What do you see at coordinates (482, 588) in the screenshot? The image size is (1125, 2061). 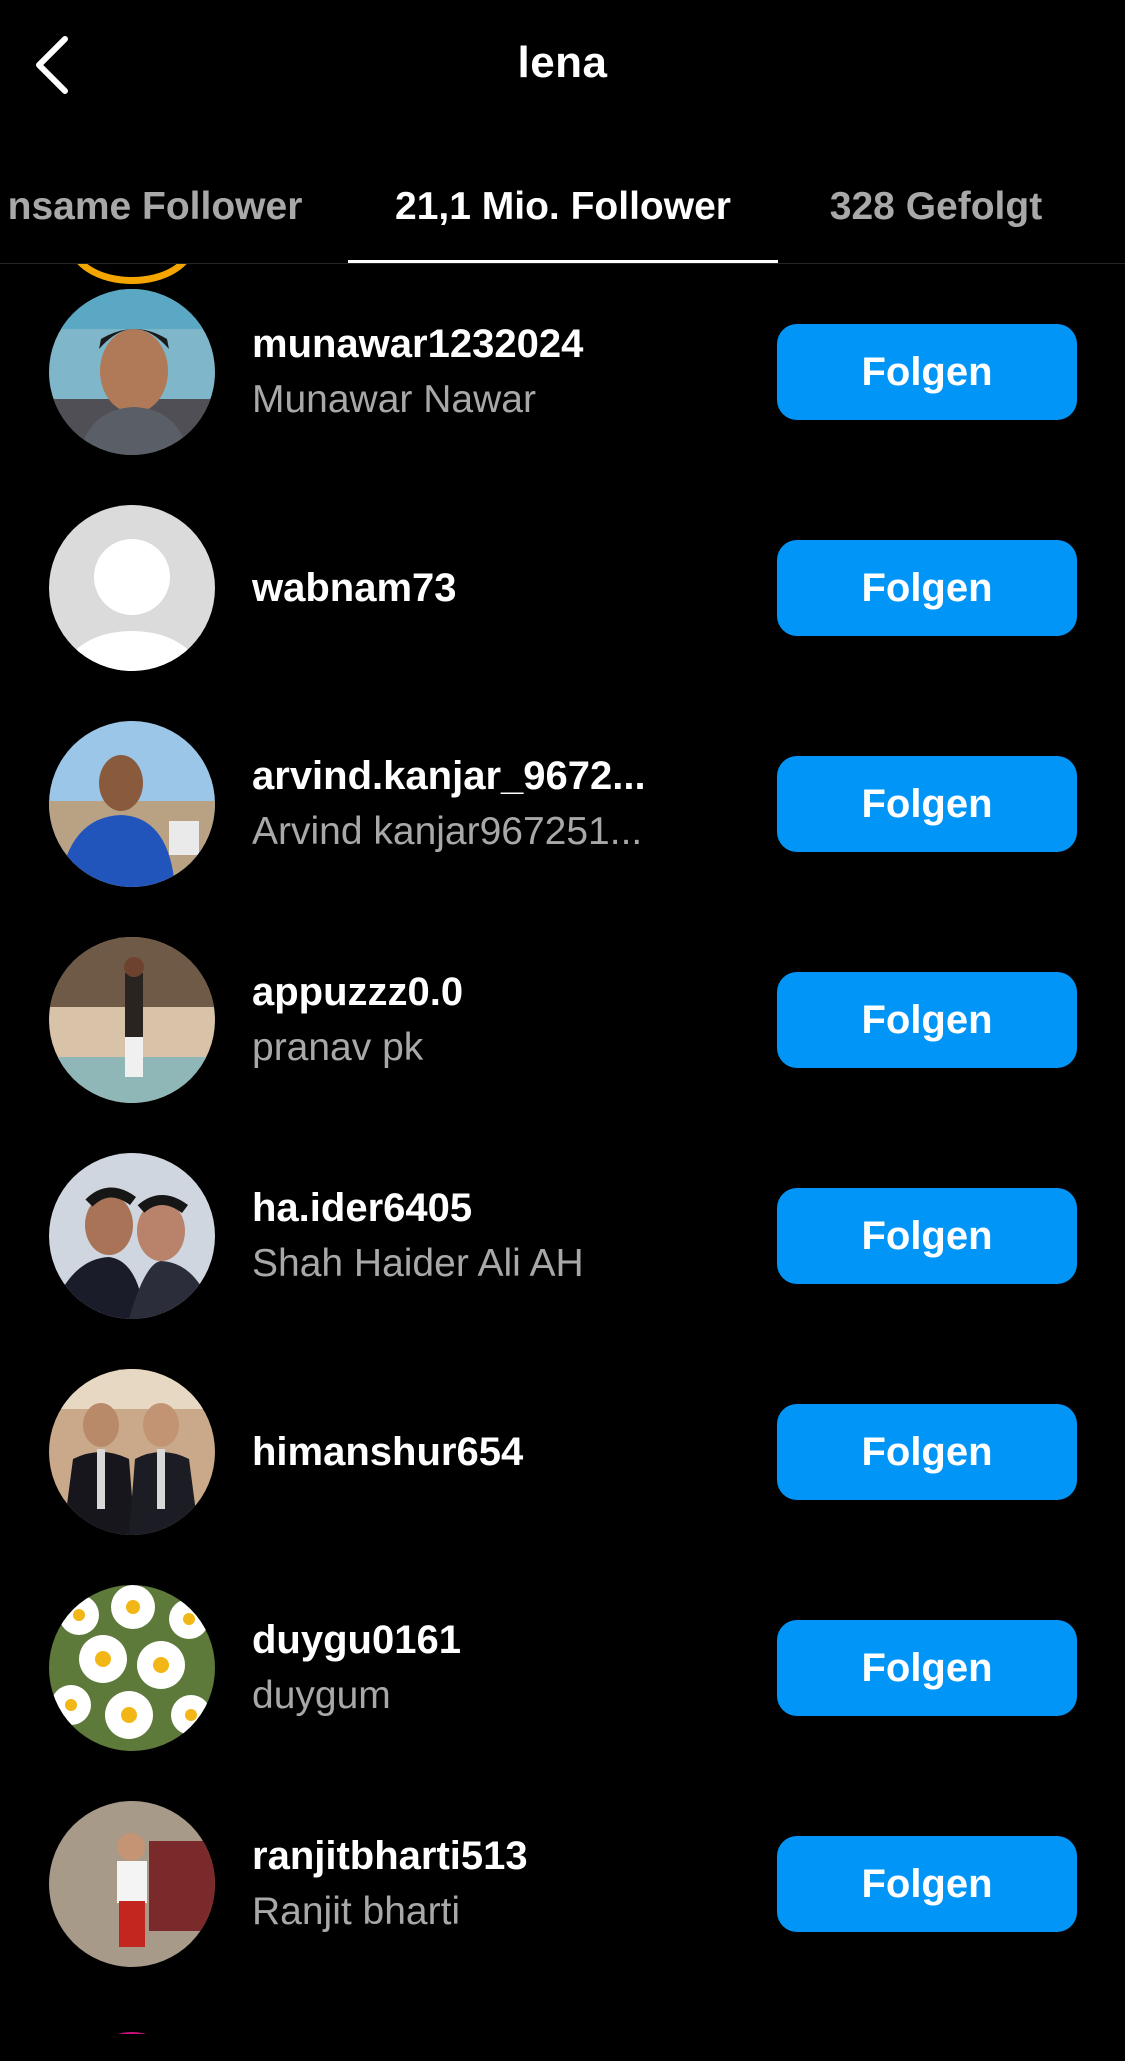 I see `follower-names: wabnam73` at bounding box center [482, 588].